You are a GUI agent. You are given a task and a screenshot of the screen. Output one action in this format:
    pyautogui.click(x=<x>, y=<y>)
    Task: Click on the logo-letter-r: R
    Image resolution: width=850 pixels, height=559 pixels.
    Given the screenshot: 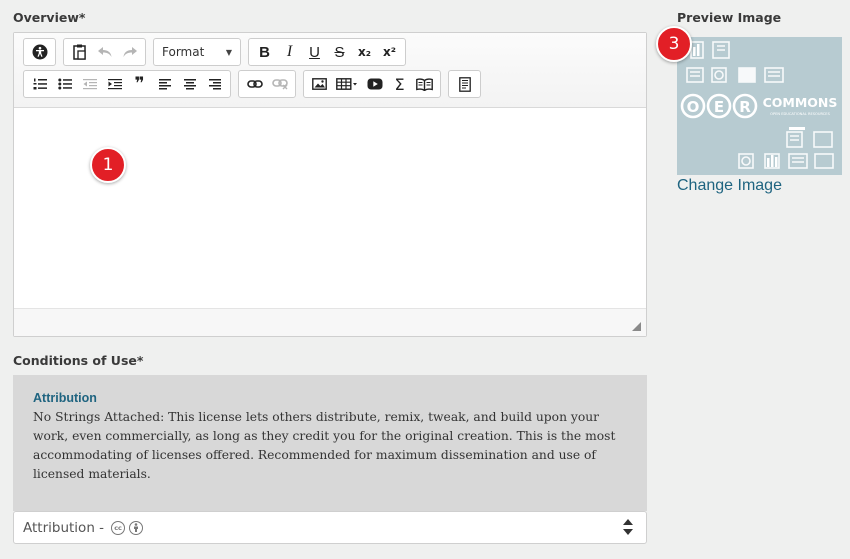 What is the action you would take?
    pyautogui.click(x=745, y=107)
    